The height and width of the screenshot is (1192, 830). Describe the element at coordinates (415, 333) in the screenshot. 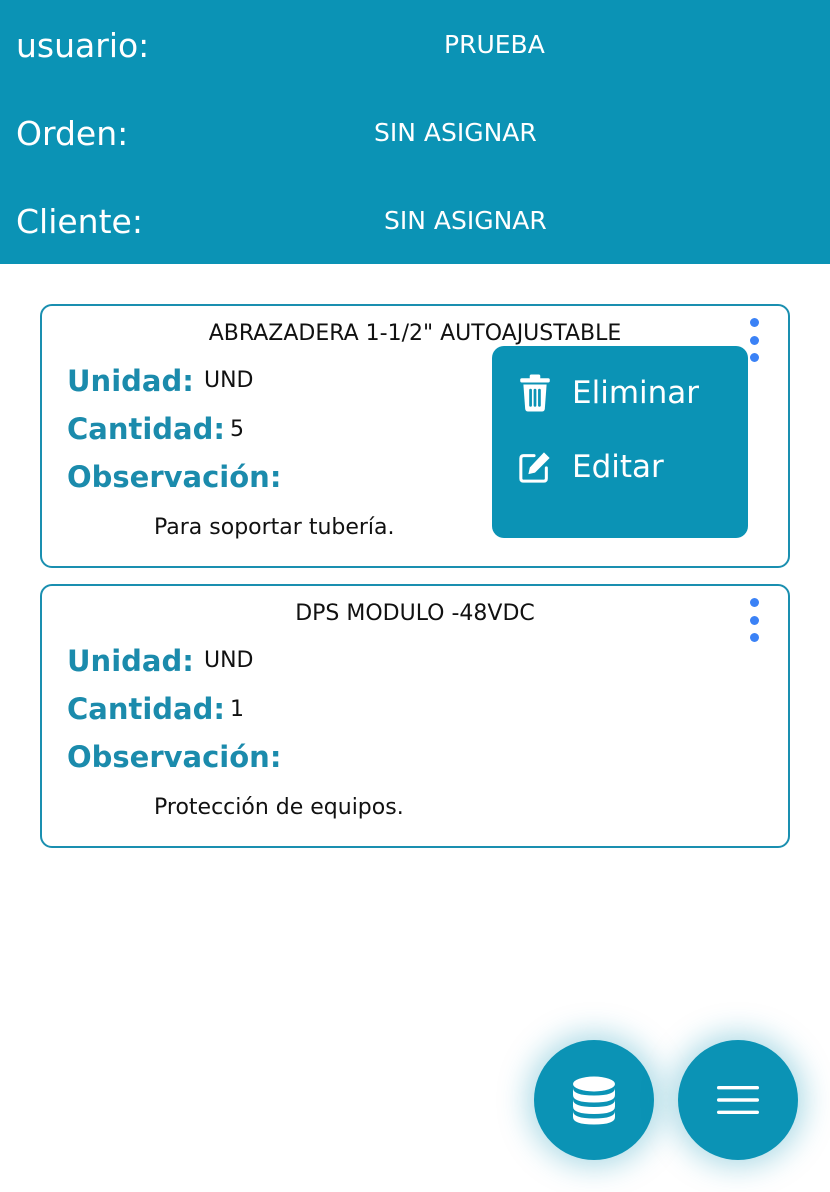

I see `material-title: ABRAZADERA 1-1/2" AUTOAJUSTABLE` at that location.